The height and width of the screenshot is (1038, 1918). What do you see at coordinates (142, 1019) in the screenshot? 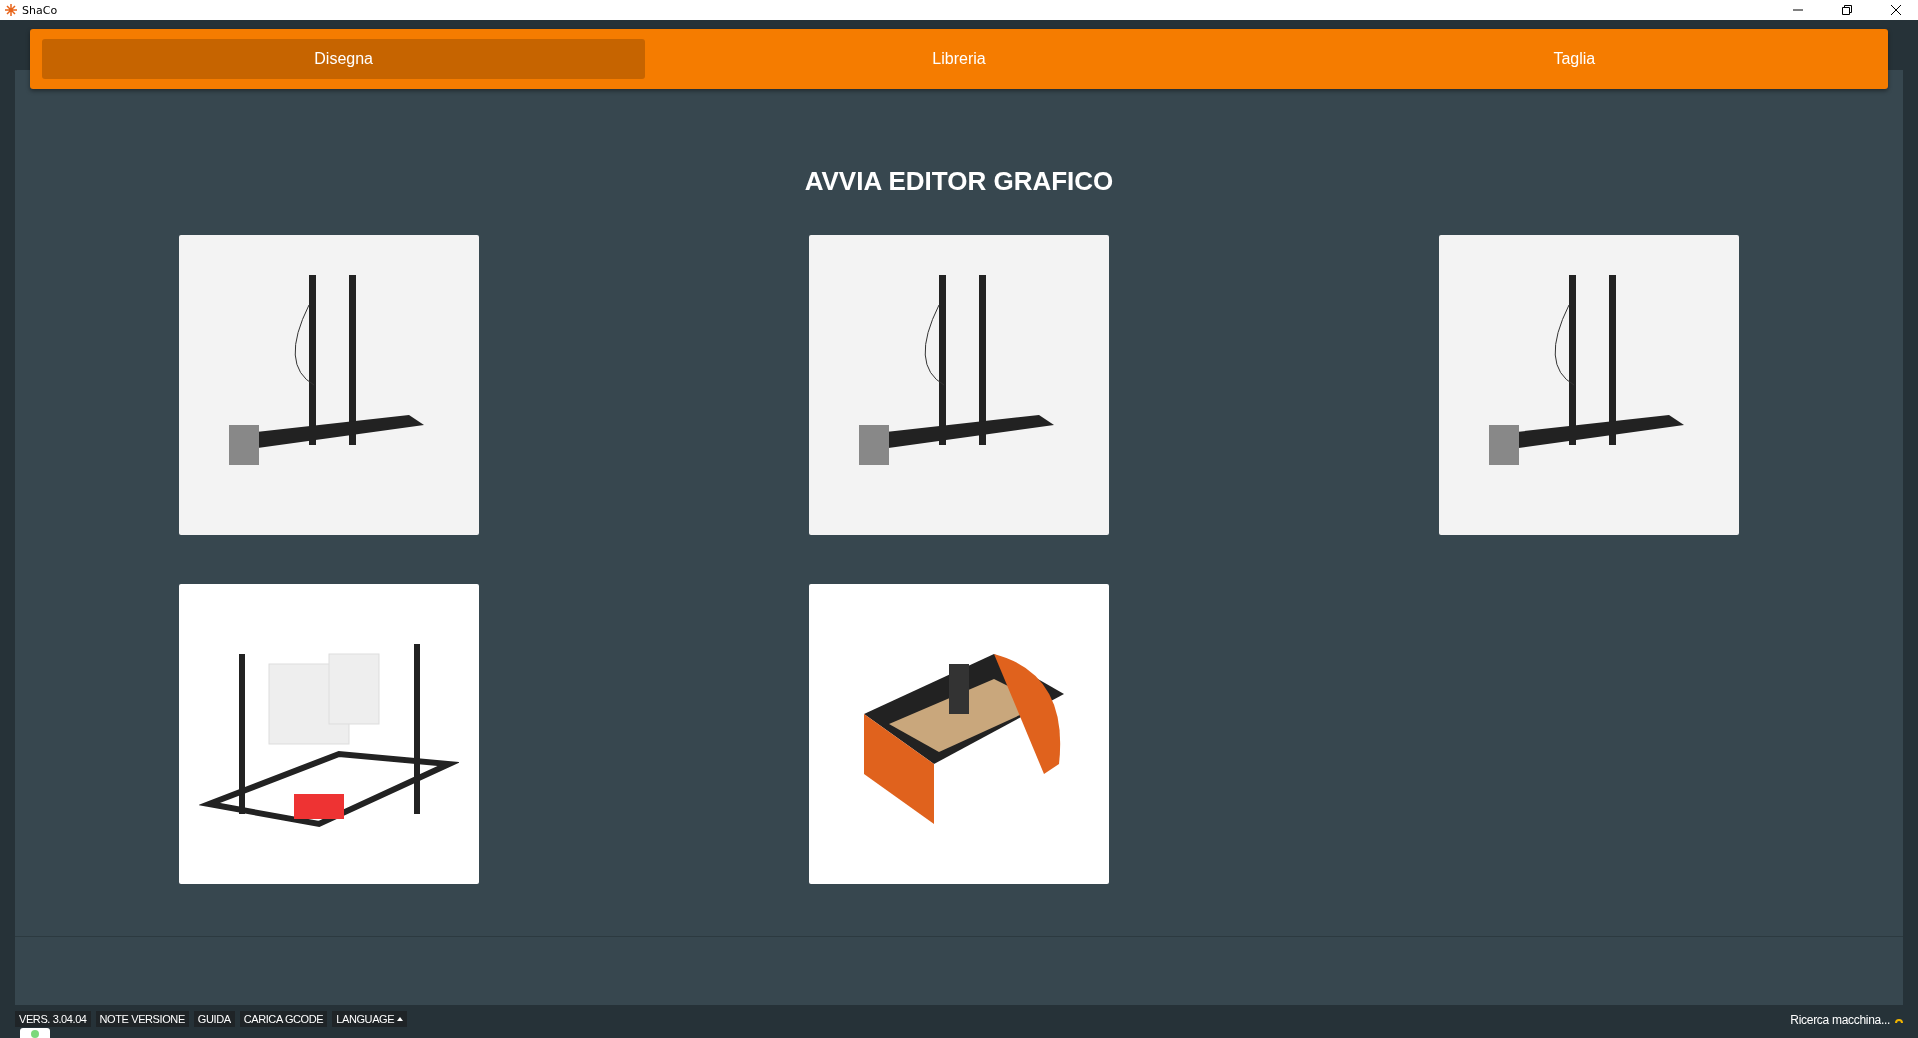
I see `footer-button: NOTE VERSIONE` at bounding box center [142, 1019].